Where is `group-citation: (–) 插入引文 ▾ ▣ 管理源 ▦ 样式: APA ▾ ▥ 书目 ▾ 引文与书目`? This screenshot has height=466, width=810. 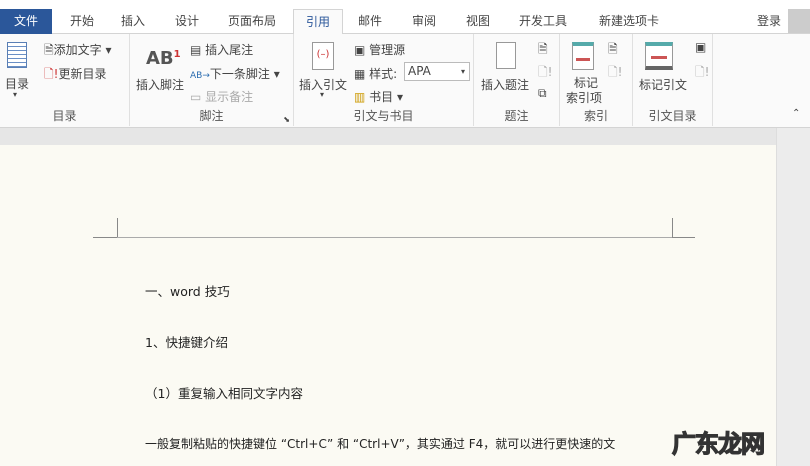
group-citation: (–) 插入引文 ▾ ▣ 管理源 ▦ 样式: APA ▾ ▥ 书目 ▾ 引文与书目 is located at coordinates (384, 80).